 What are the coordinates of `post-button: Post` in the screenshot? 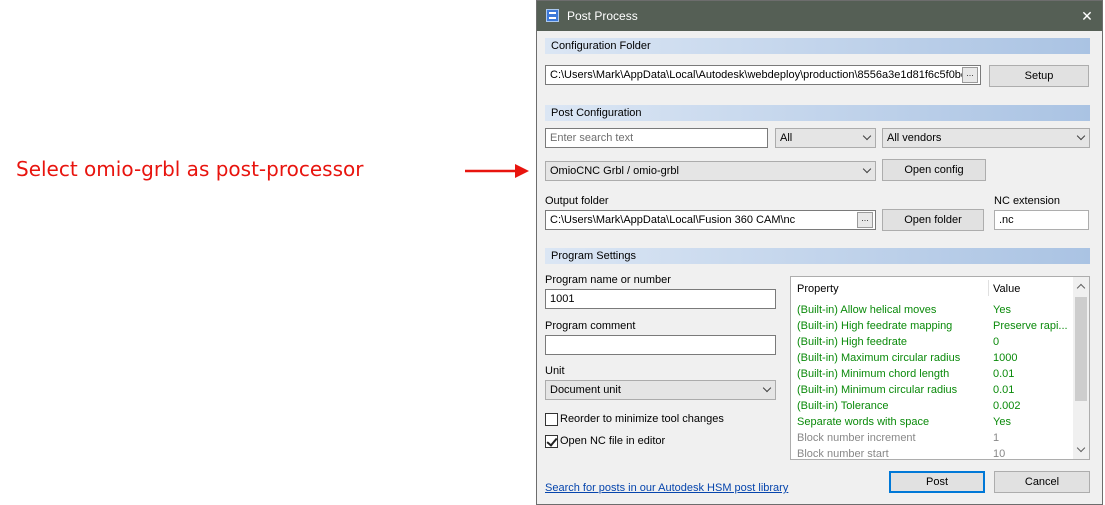 It's located at (937, 482).